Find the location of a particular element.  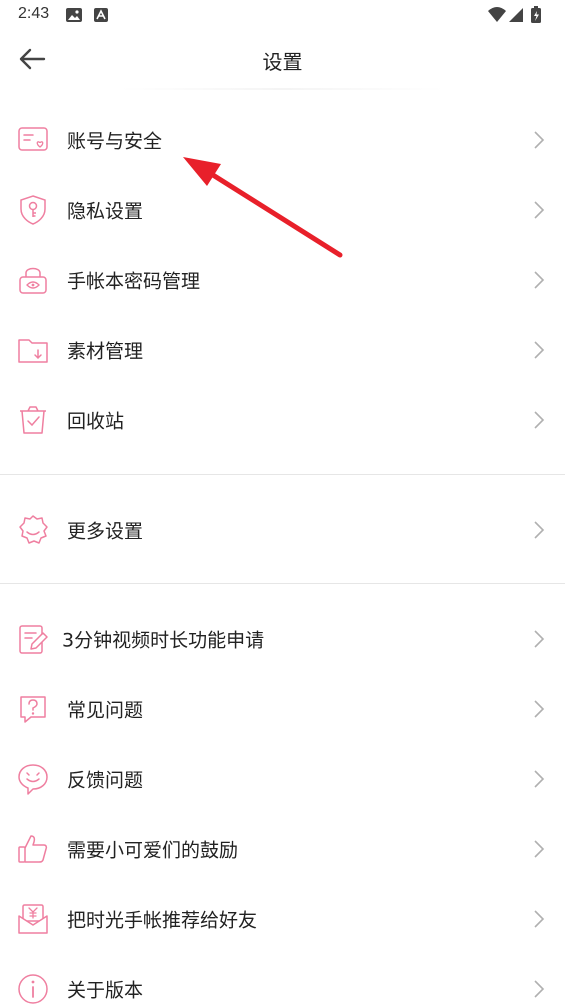

settings-item-label: 把时光手帐推荐给好友 is located at coordinates (162, 920).